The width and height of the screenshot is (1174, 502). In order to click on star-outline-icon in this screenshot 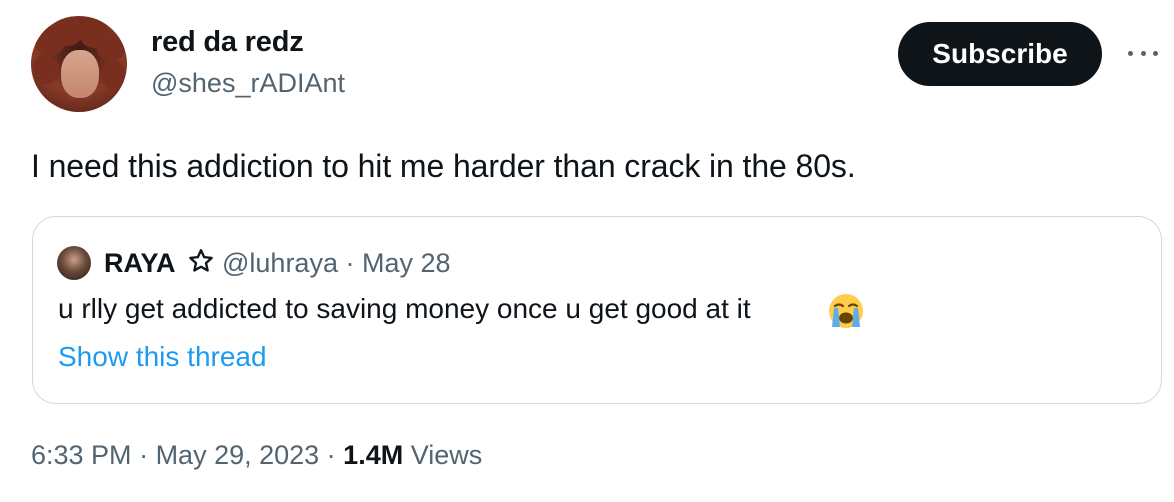, I will do `click(201, 260)`.